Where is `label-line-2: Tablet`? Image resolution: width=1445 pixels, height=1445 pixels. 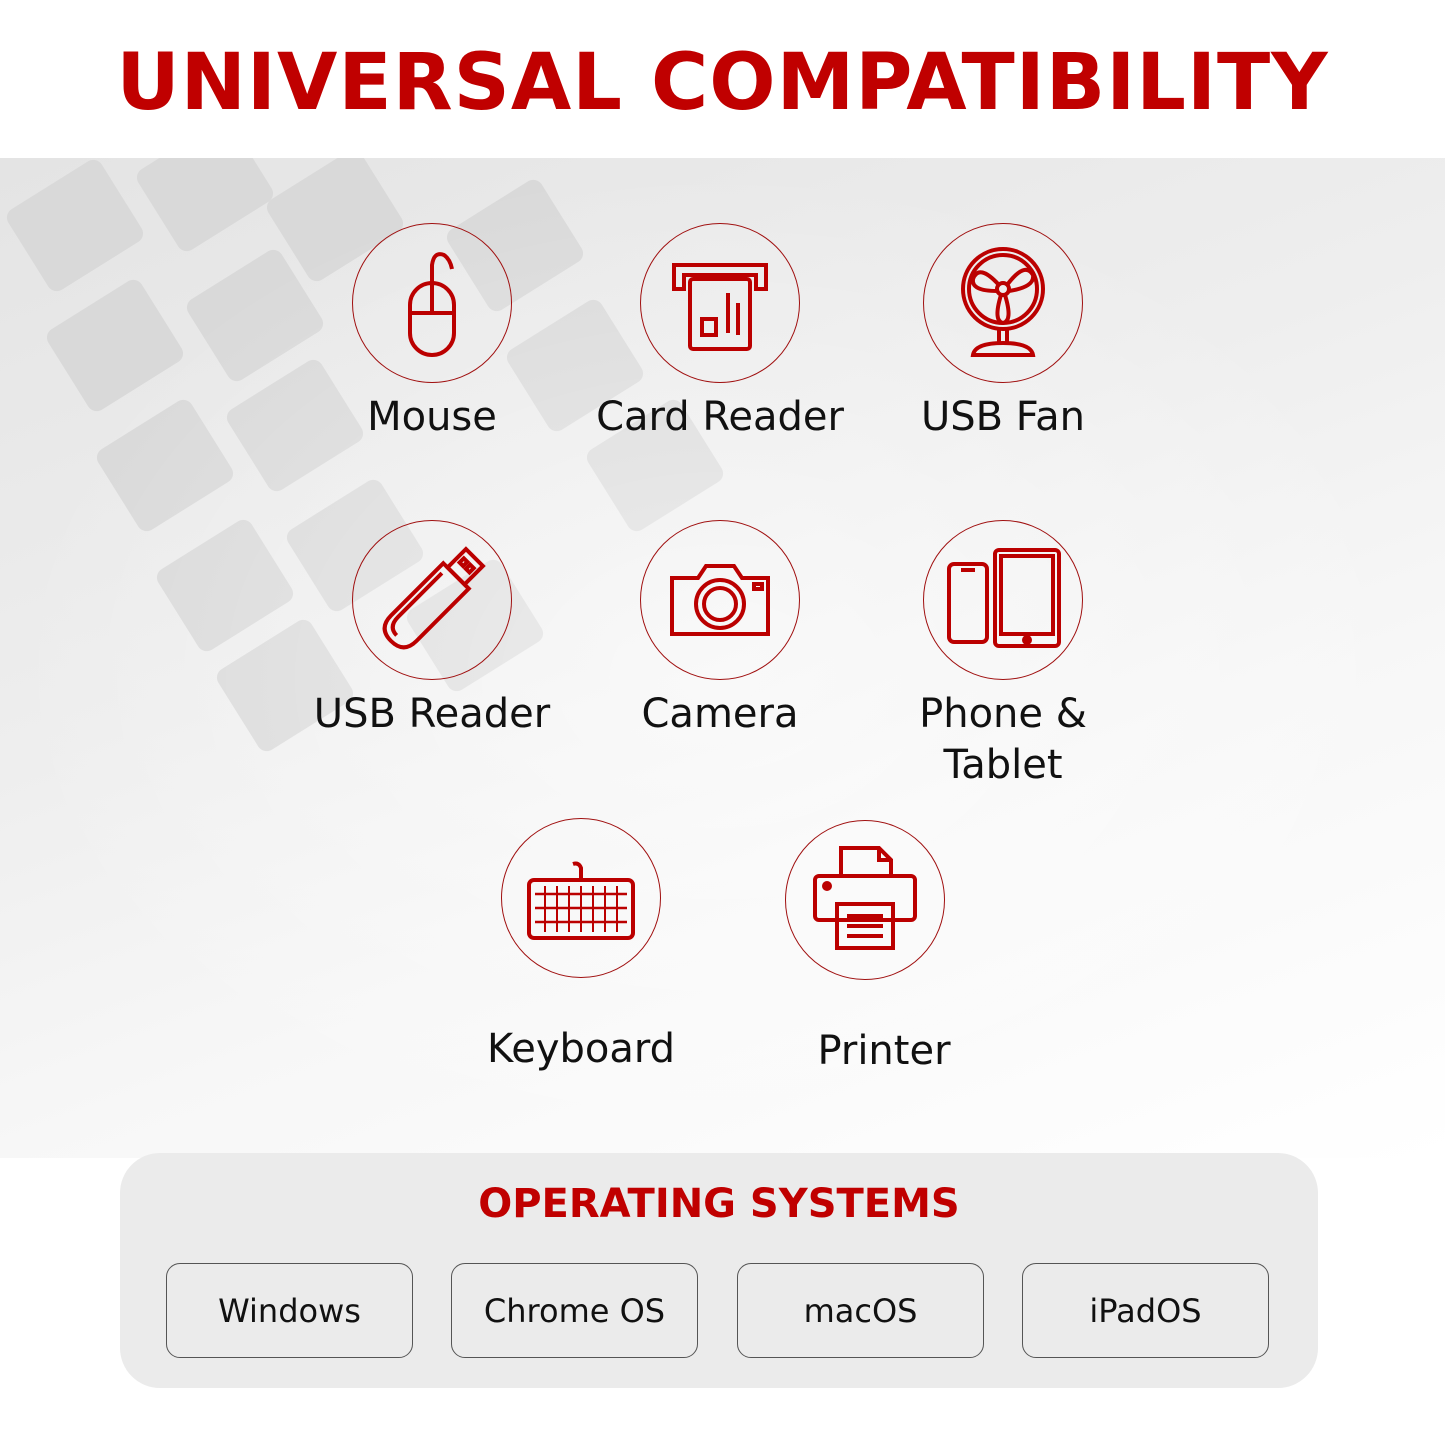 label-line-2: Tablet is located at coordinates (1003, 765).